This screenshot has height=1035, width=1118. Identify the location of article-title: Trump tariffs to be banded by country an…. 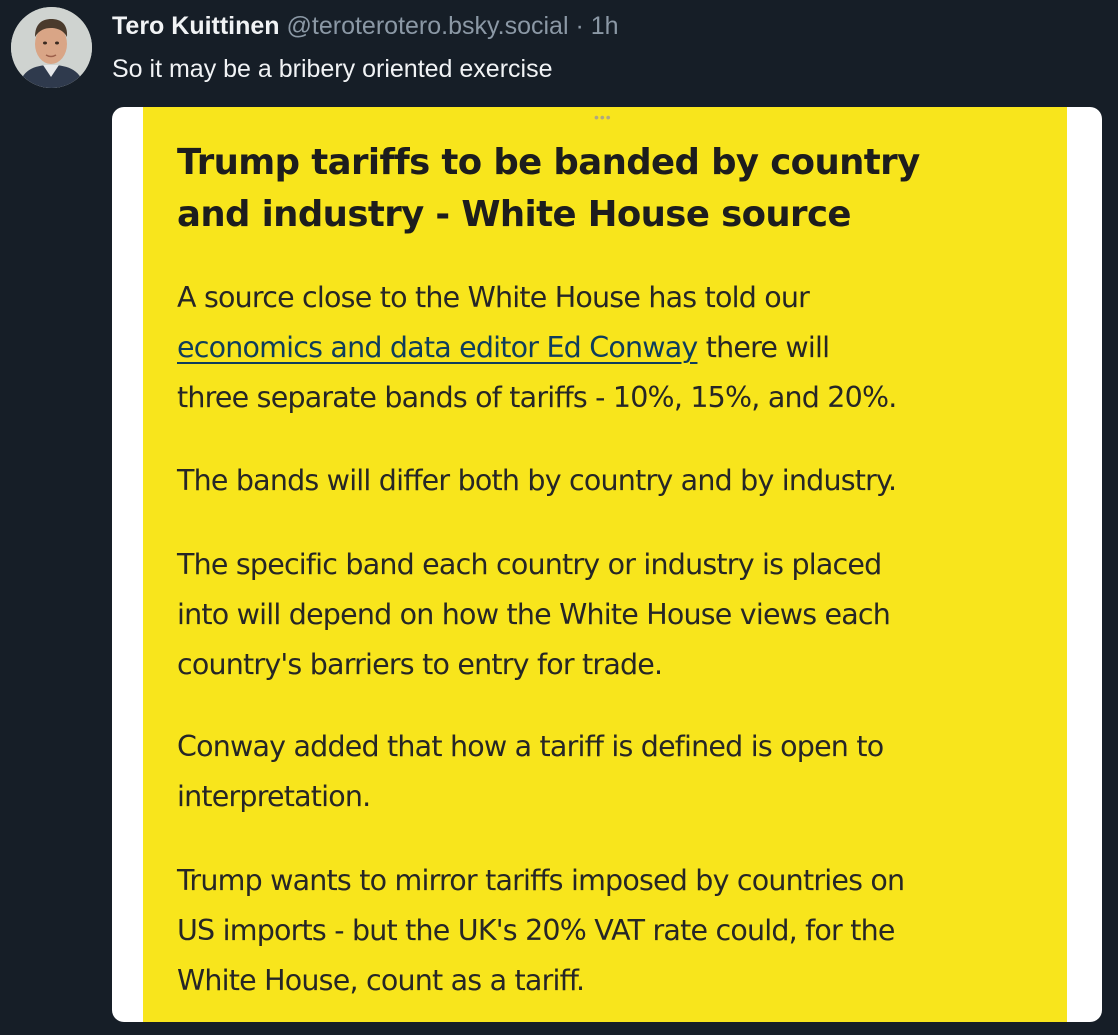
(617, 189).